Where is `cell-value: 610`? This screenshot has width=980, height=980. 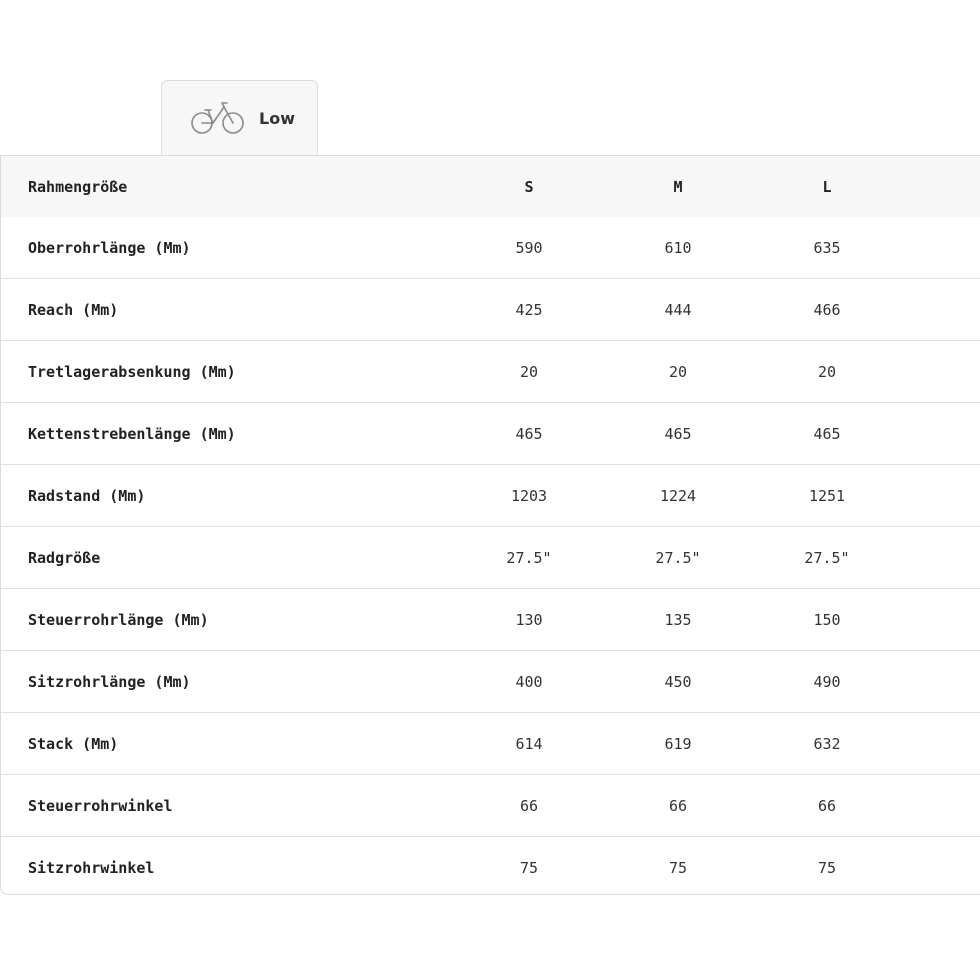
cell-value: 610 is located at coordinates (678, 247).